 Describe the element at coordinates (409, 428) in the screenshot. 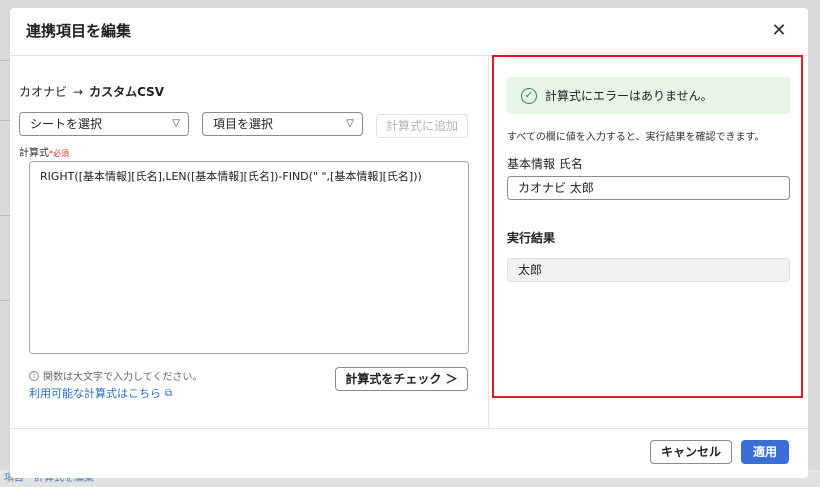

I see `footer-divider` at that location.